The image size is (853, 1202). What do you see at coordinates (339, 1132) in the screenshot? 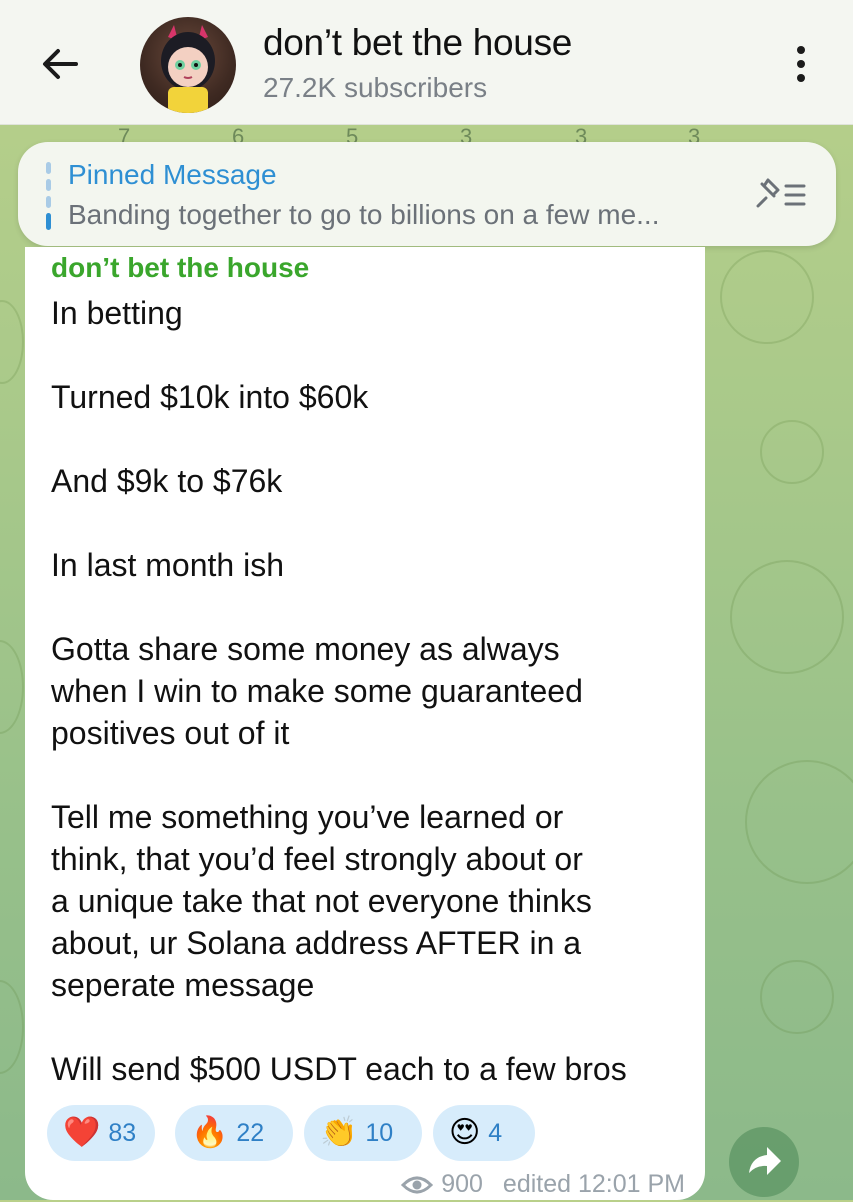
I see `clap-icon: 👏` at bounding box center [339, 1132].